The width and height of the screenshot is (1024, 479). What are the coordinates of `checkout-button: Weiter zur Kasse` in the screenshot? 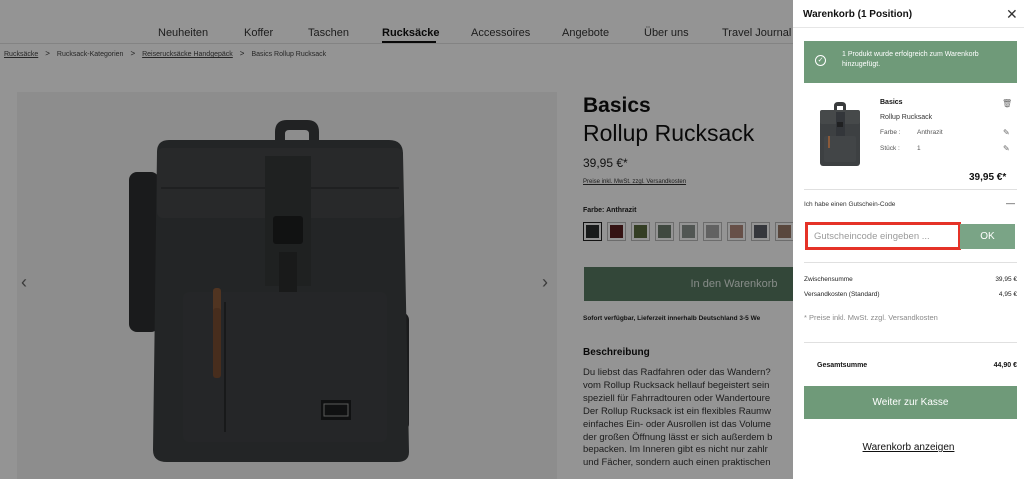 It's located at (910, 402).